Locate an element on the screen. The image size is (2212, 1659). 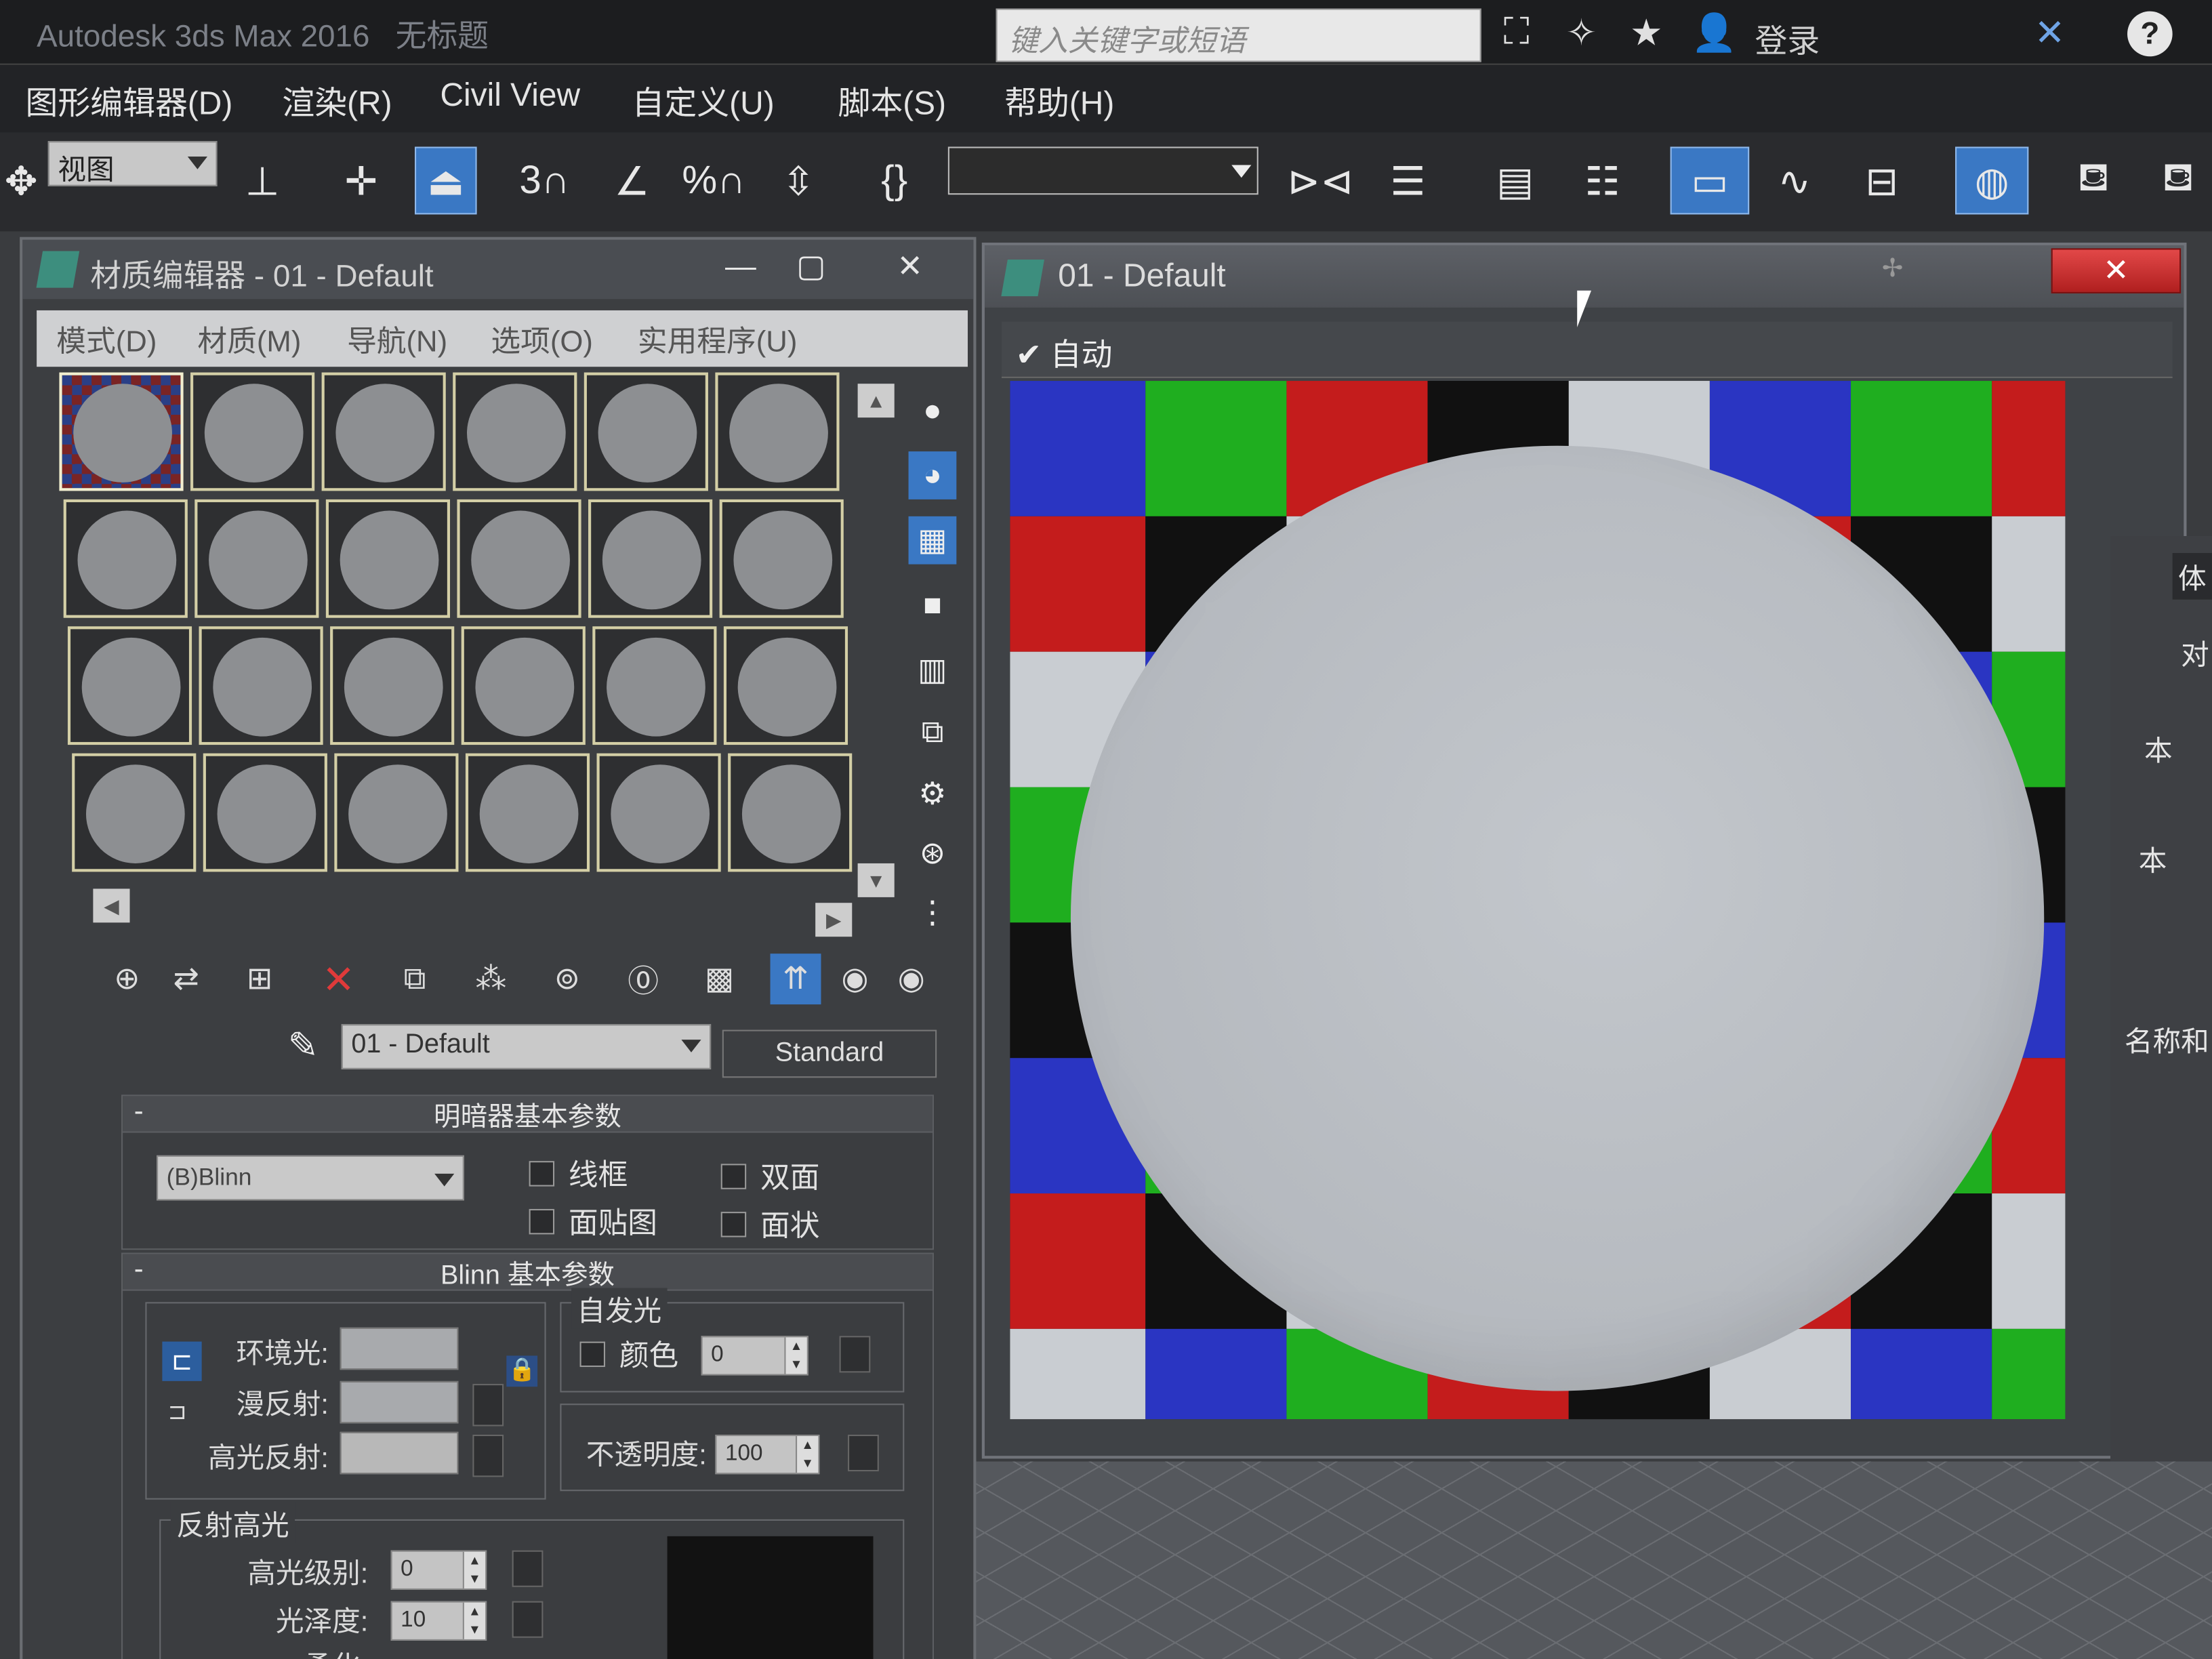
video-color-check-icon: ▥ is located at coordinates (933, 670).